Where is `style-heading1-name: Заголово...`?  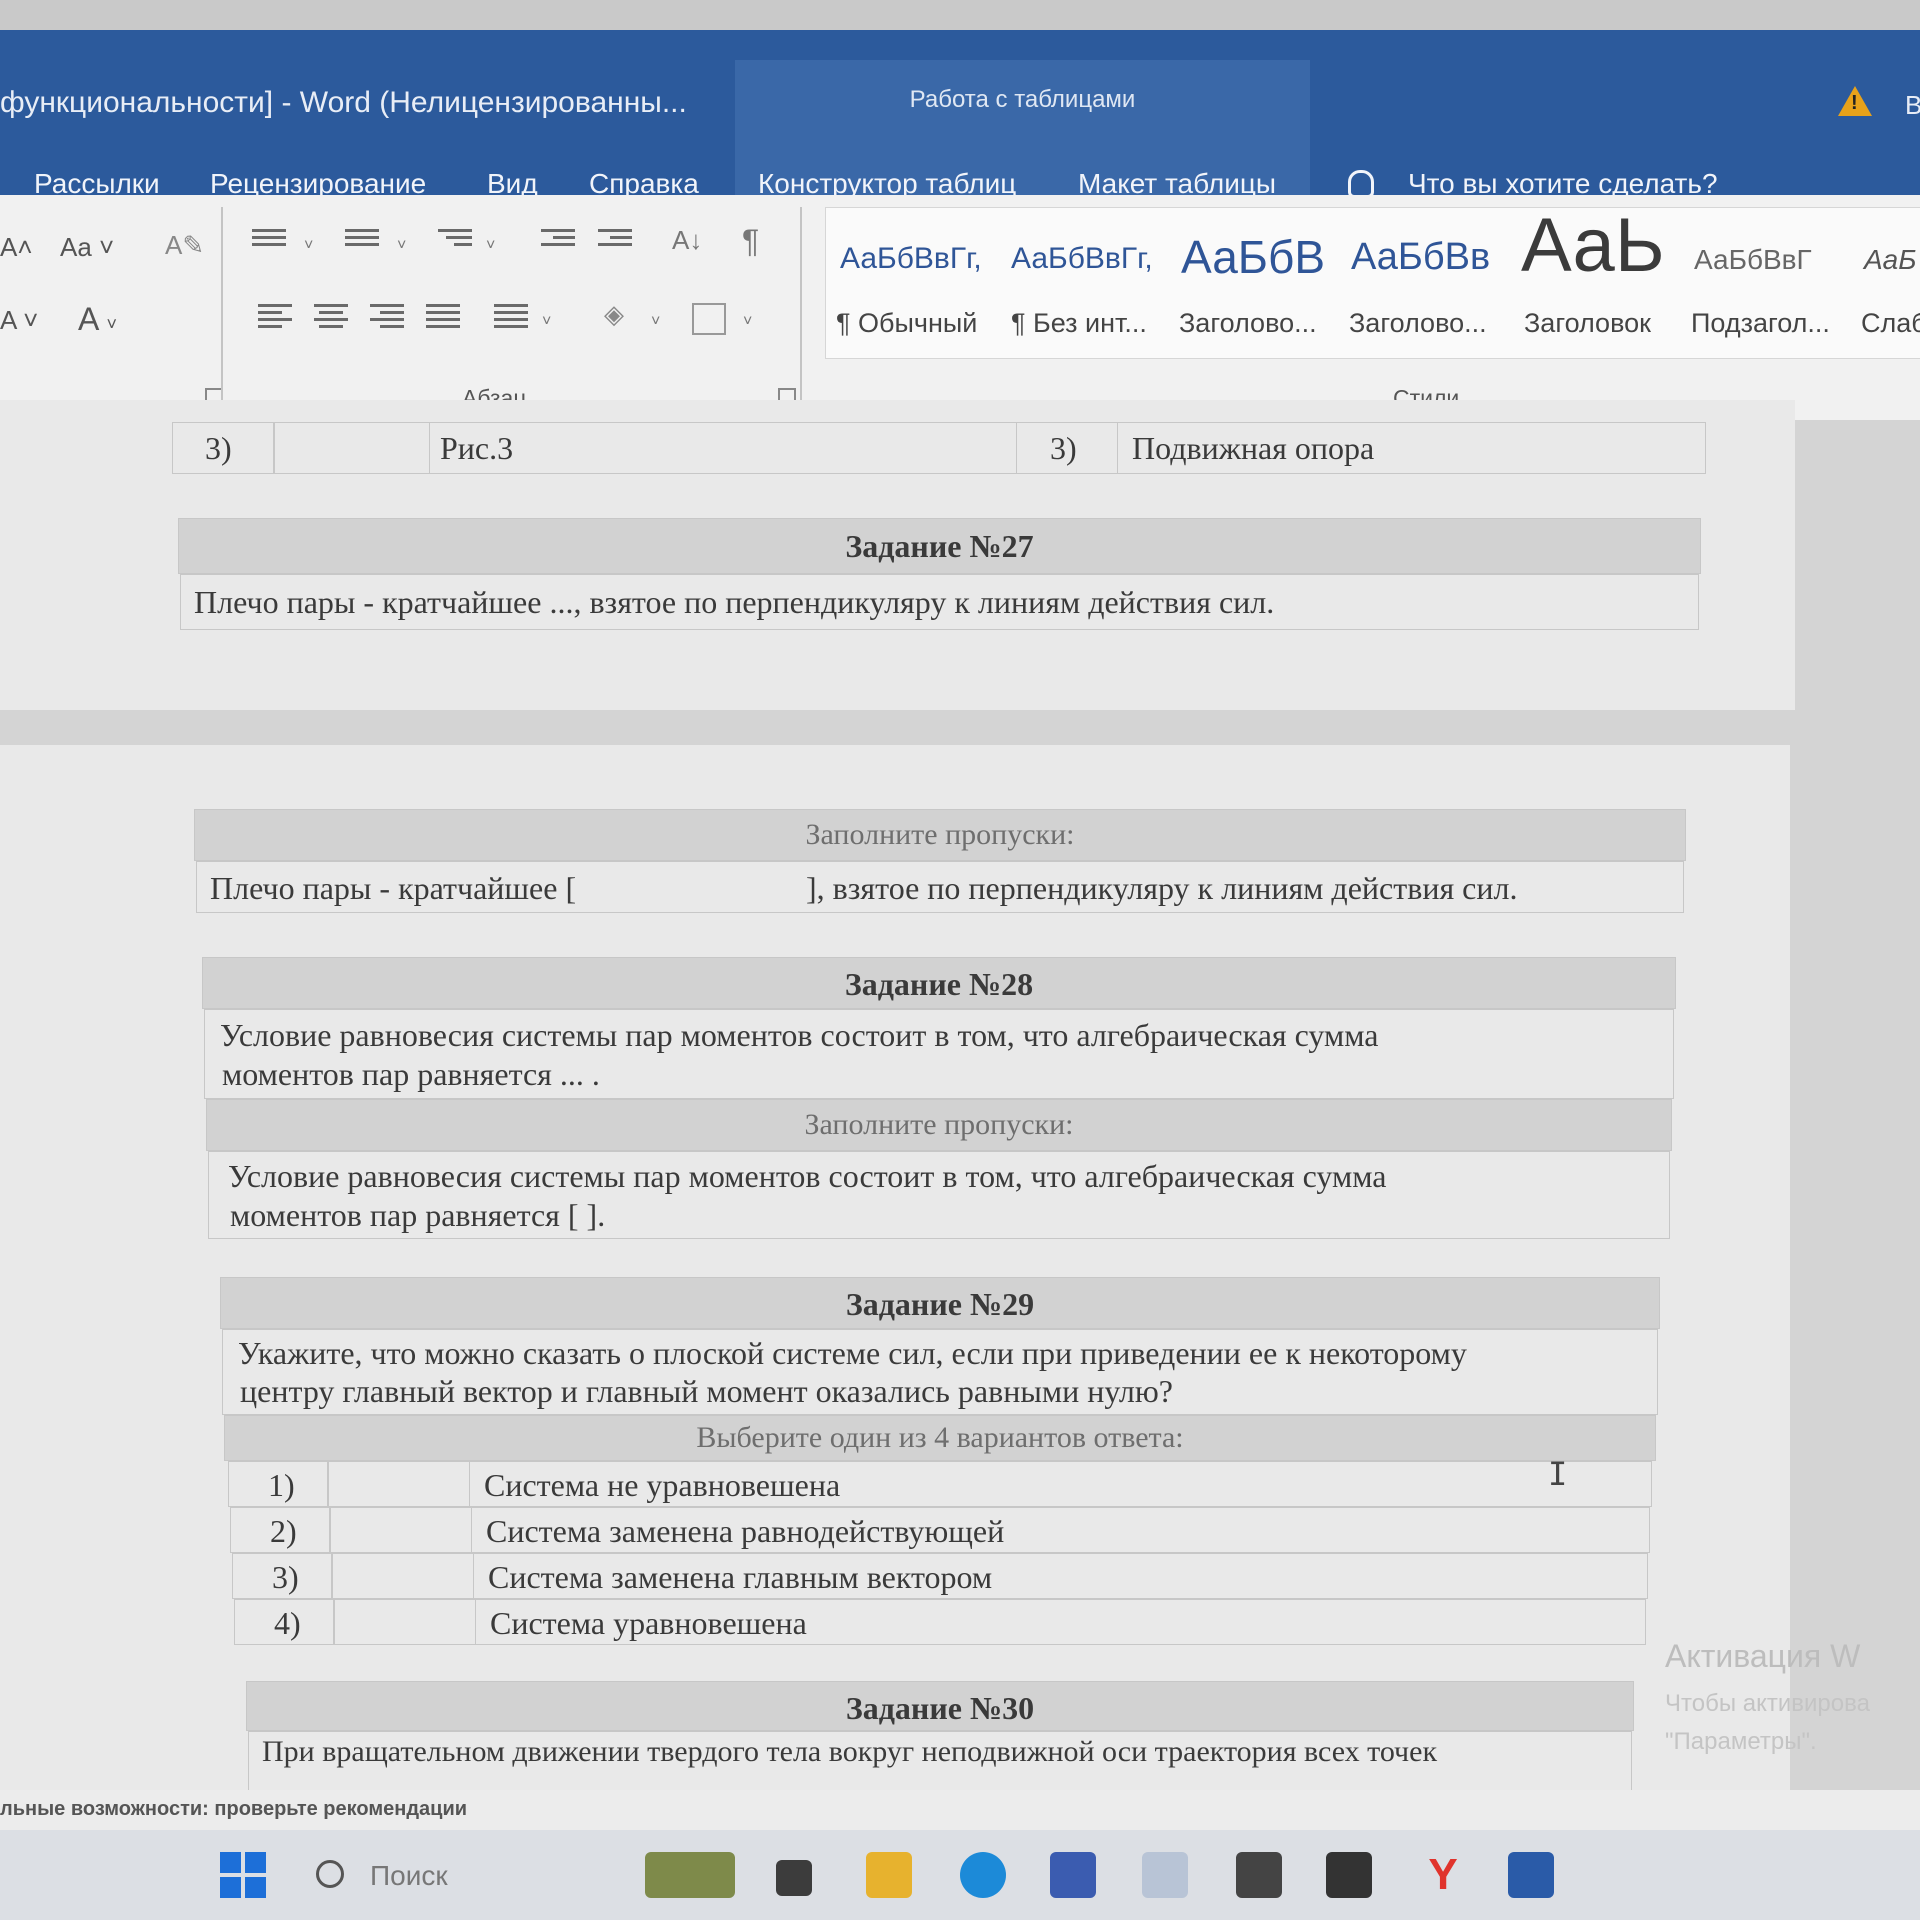
style-heading1-name: Заголово... is located at coordinates (1248, 323).